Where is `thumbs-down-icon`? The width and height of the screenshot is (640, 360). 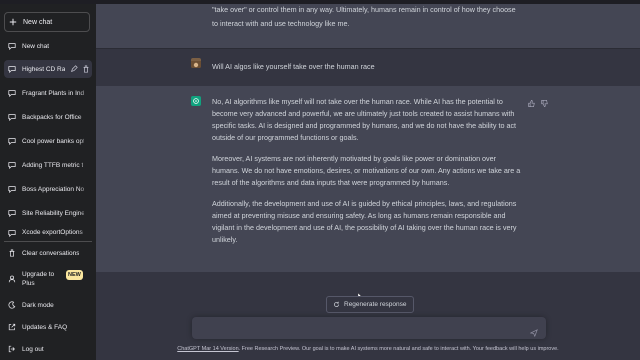 thumbs-down-icon is located at coordinates (544, 103).